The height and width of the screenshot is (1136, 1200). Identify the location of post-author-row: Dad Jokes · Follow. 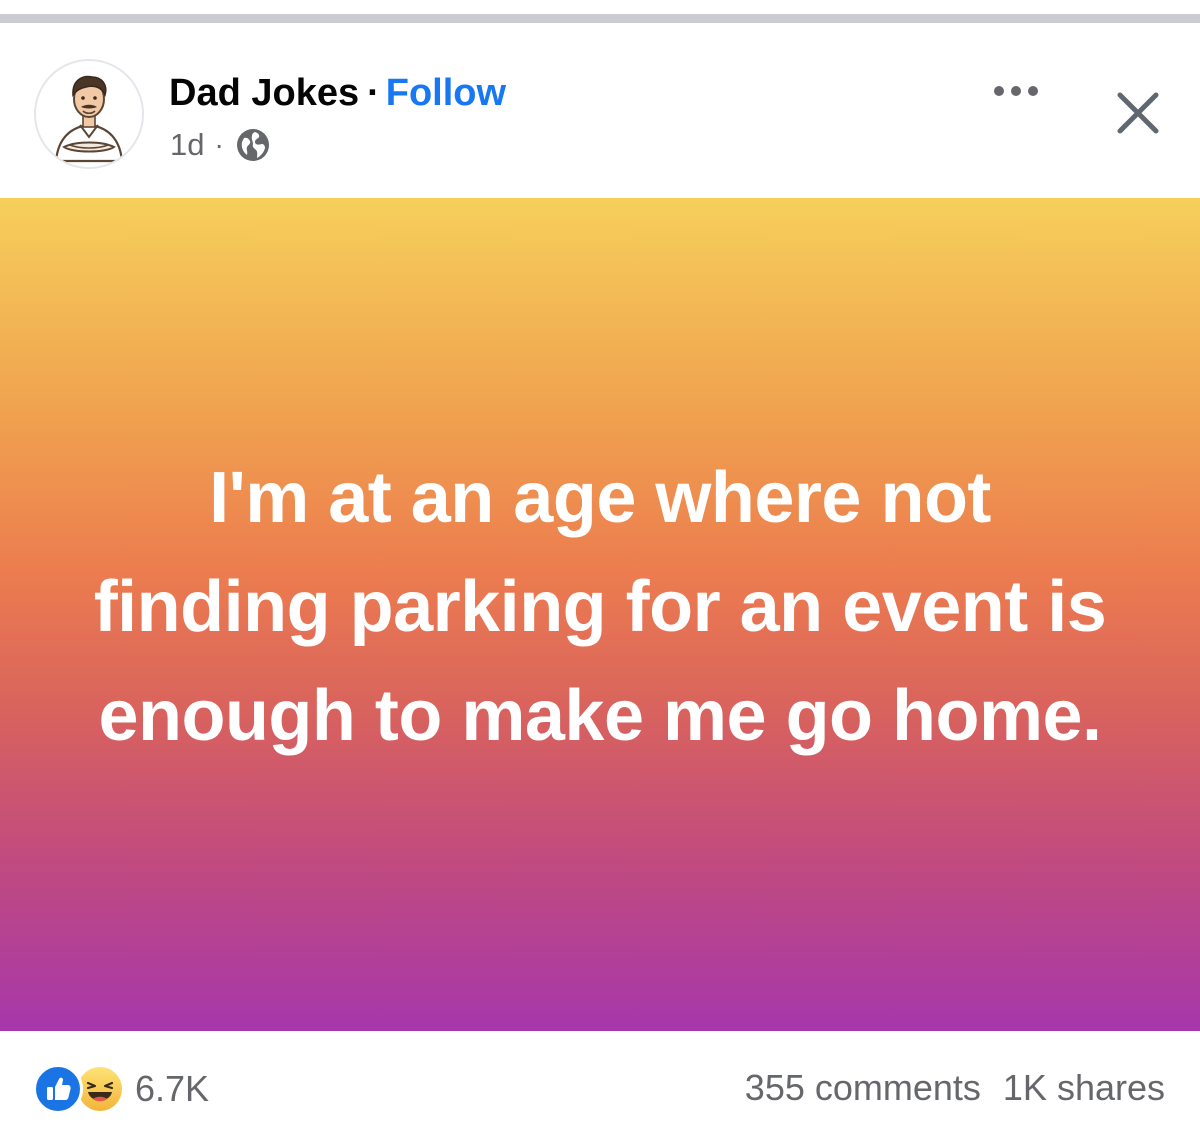
(337, 93).